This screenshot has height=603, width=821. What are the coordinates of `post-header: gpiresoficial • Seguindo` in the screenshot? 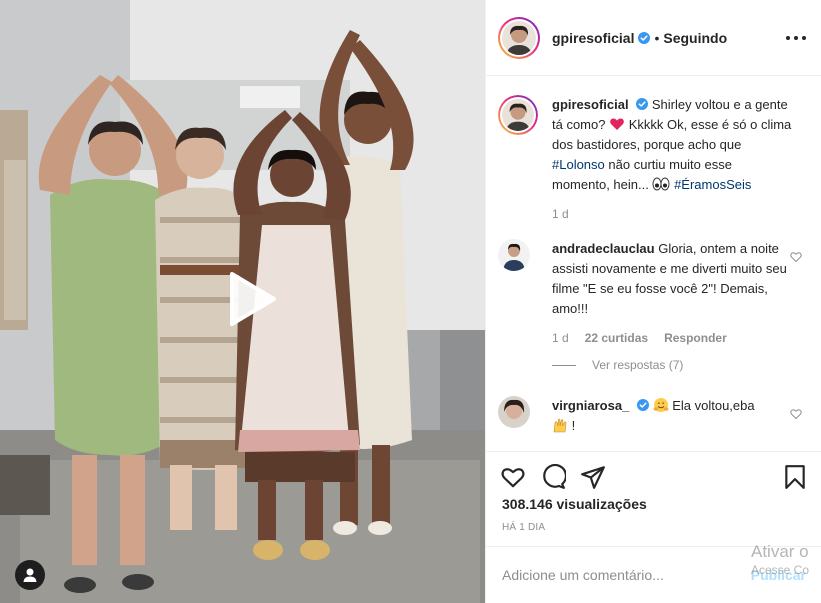 It's located at (653, 38).